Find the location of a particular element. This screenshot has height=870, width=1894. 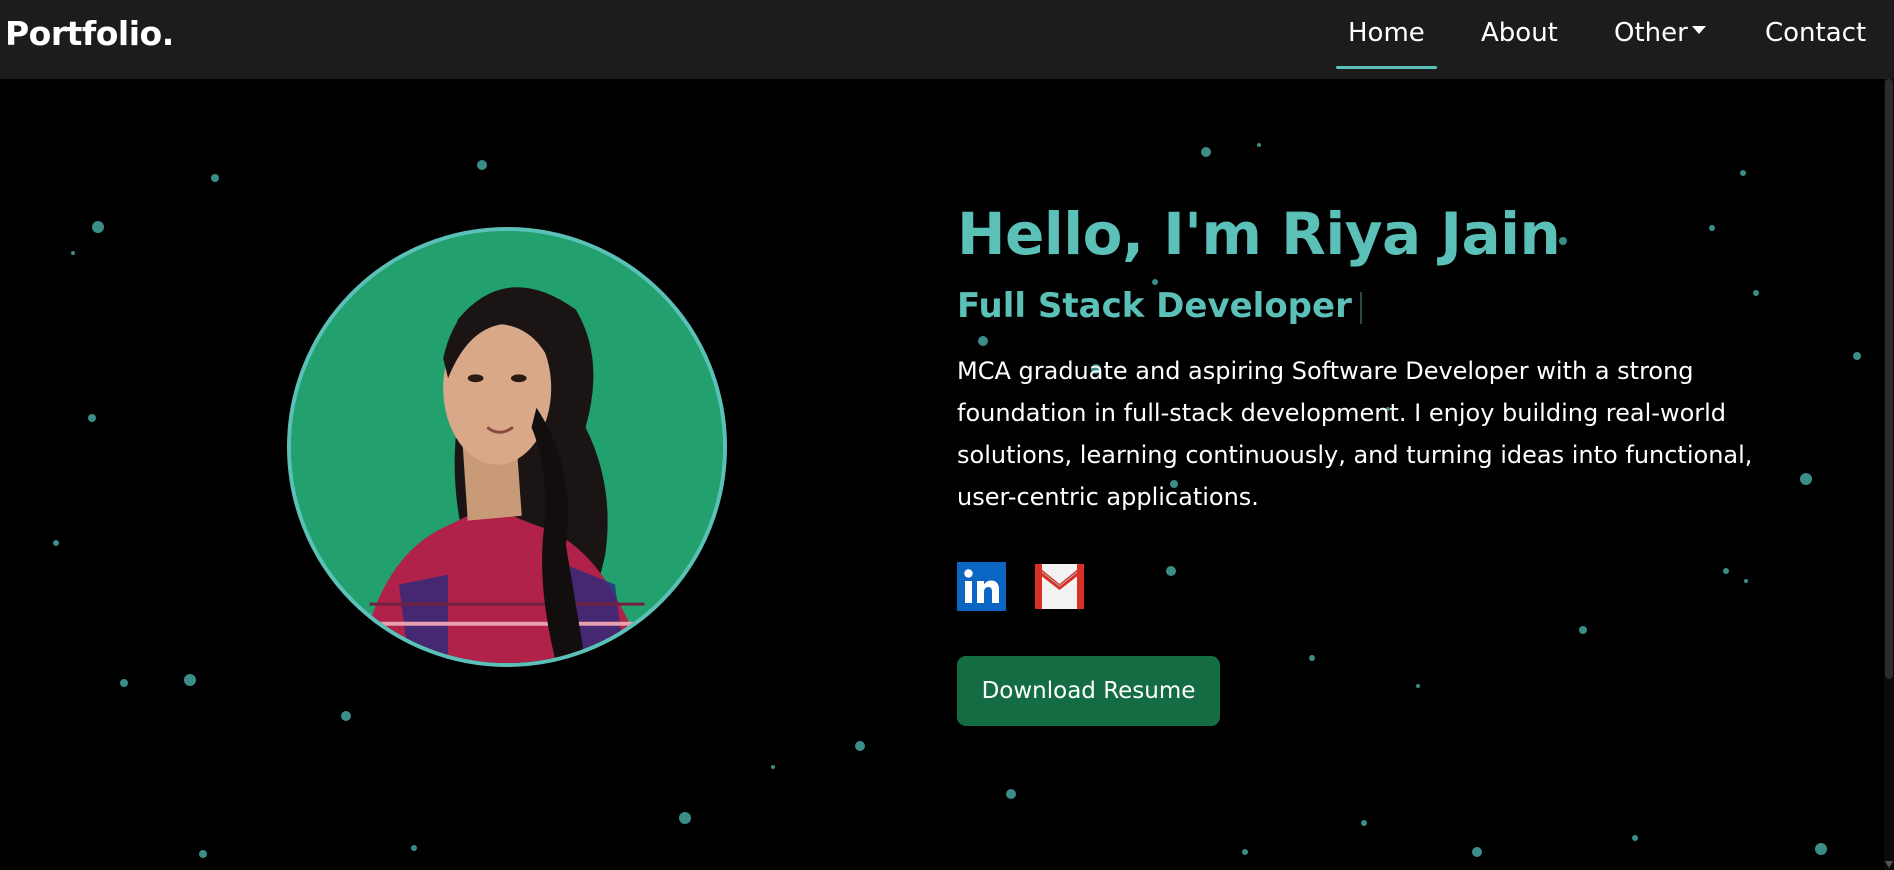

download-resume-button: Download Resume is located at coordinates (1088, 691).